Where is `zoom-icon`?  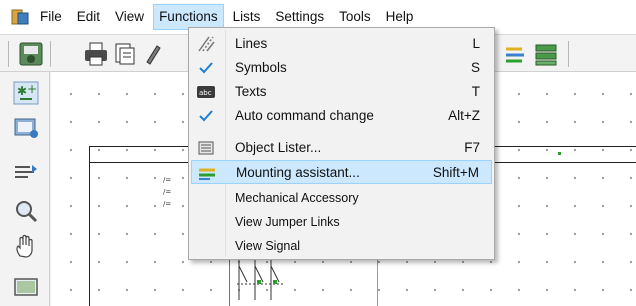
zoom-icon is located at coordinates (26, 211).